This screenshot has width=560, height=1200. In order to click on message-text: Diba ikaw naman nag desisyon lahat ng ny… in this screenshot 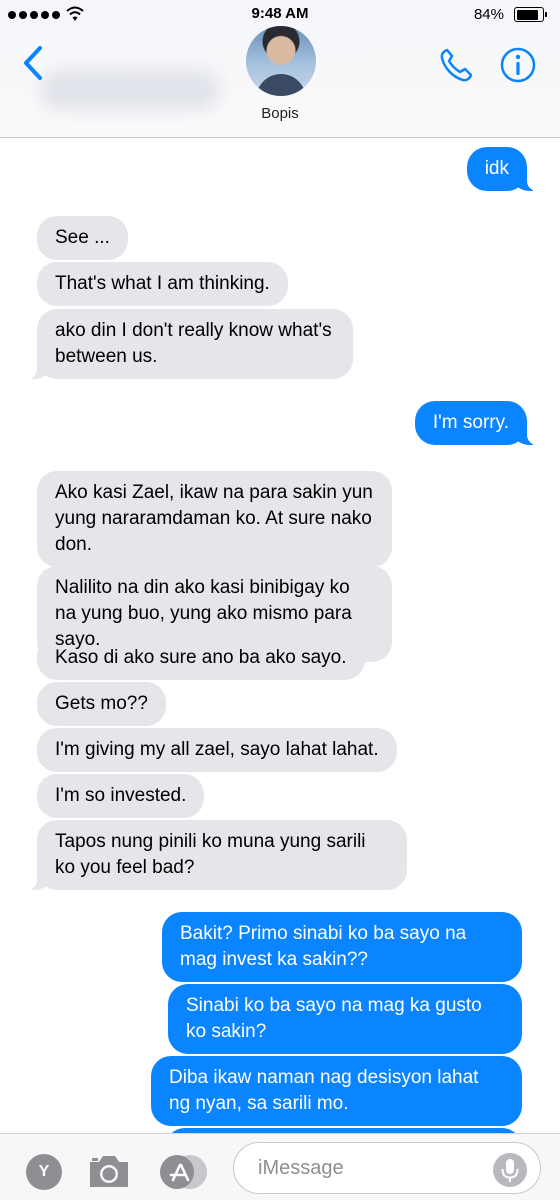, I will do `click(324, 1090)`.